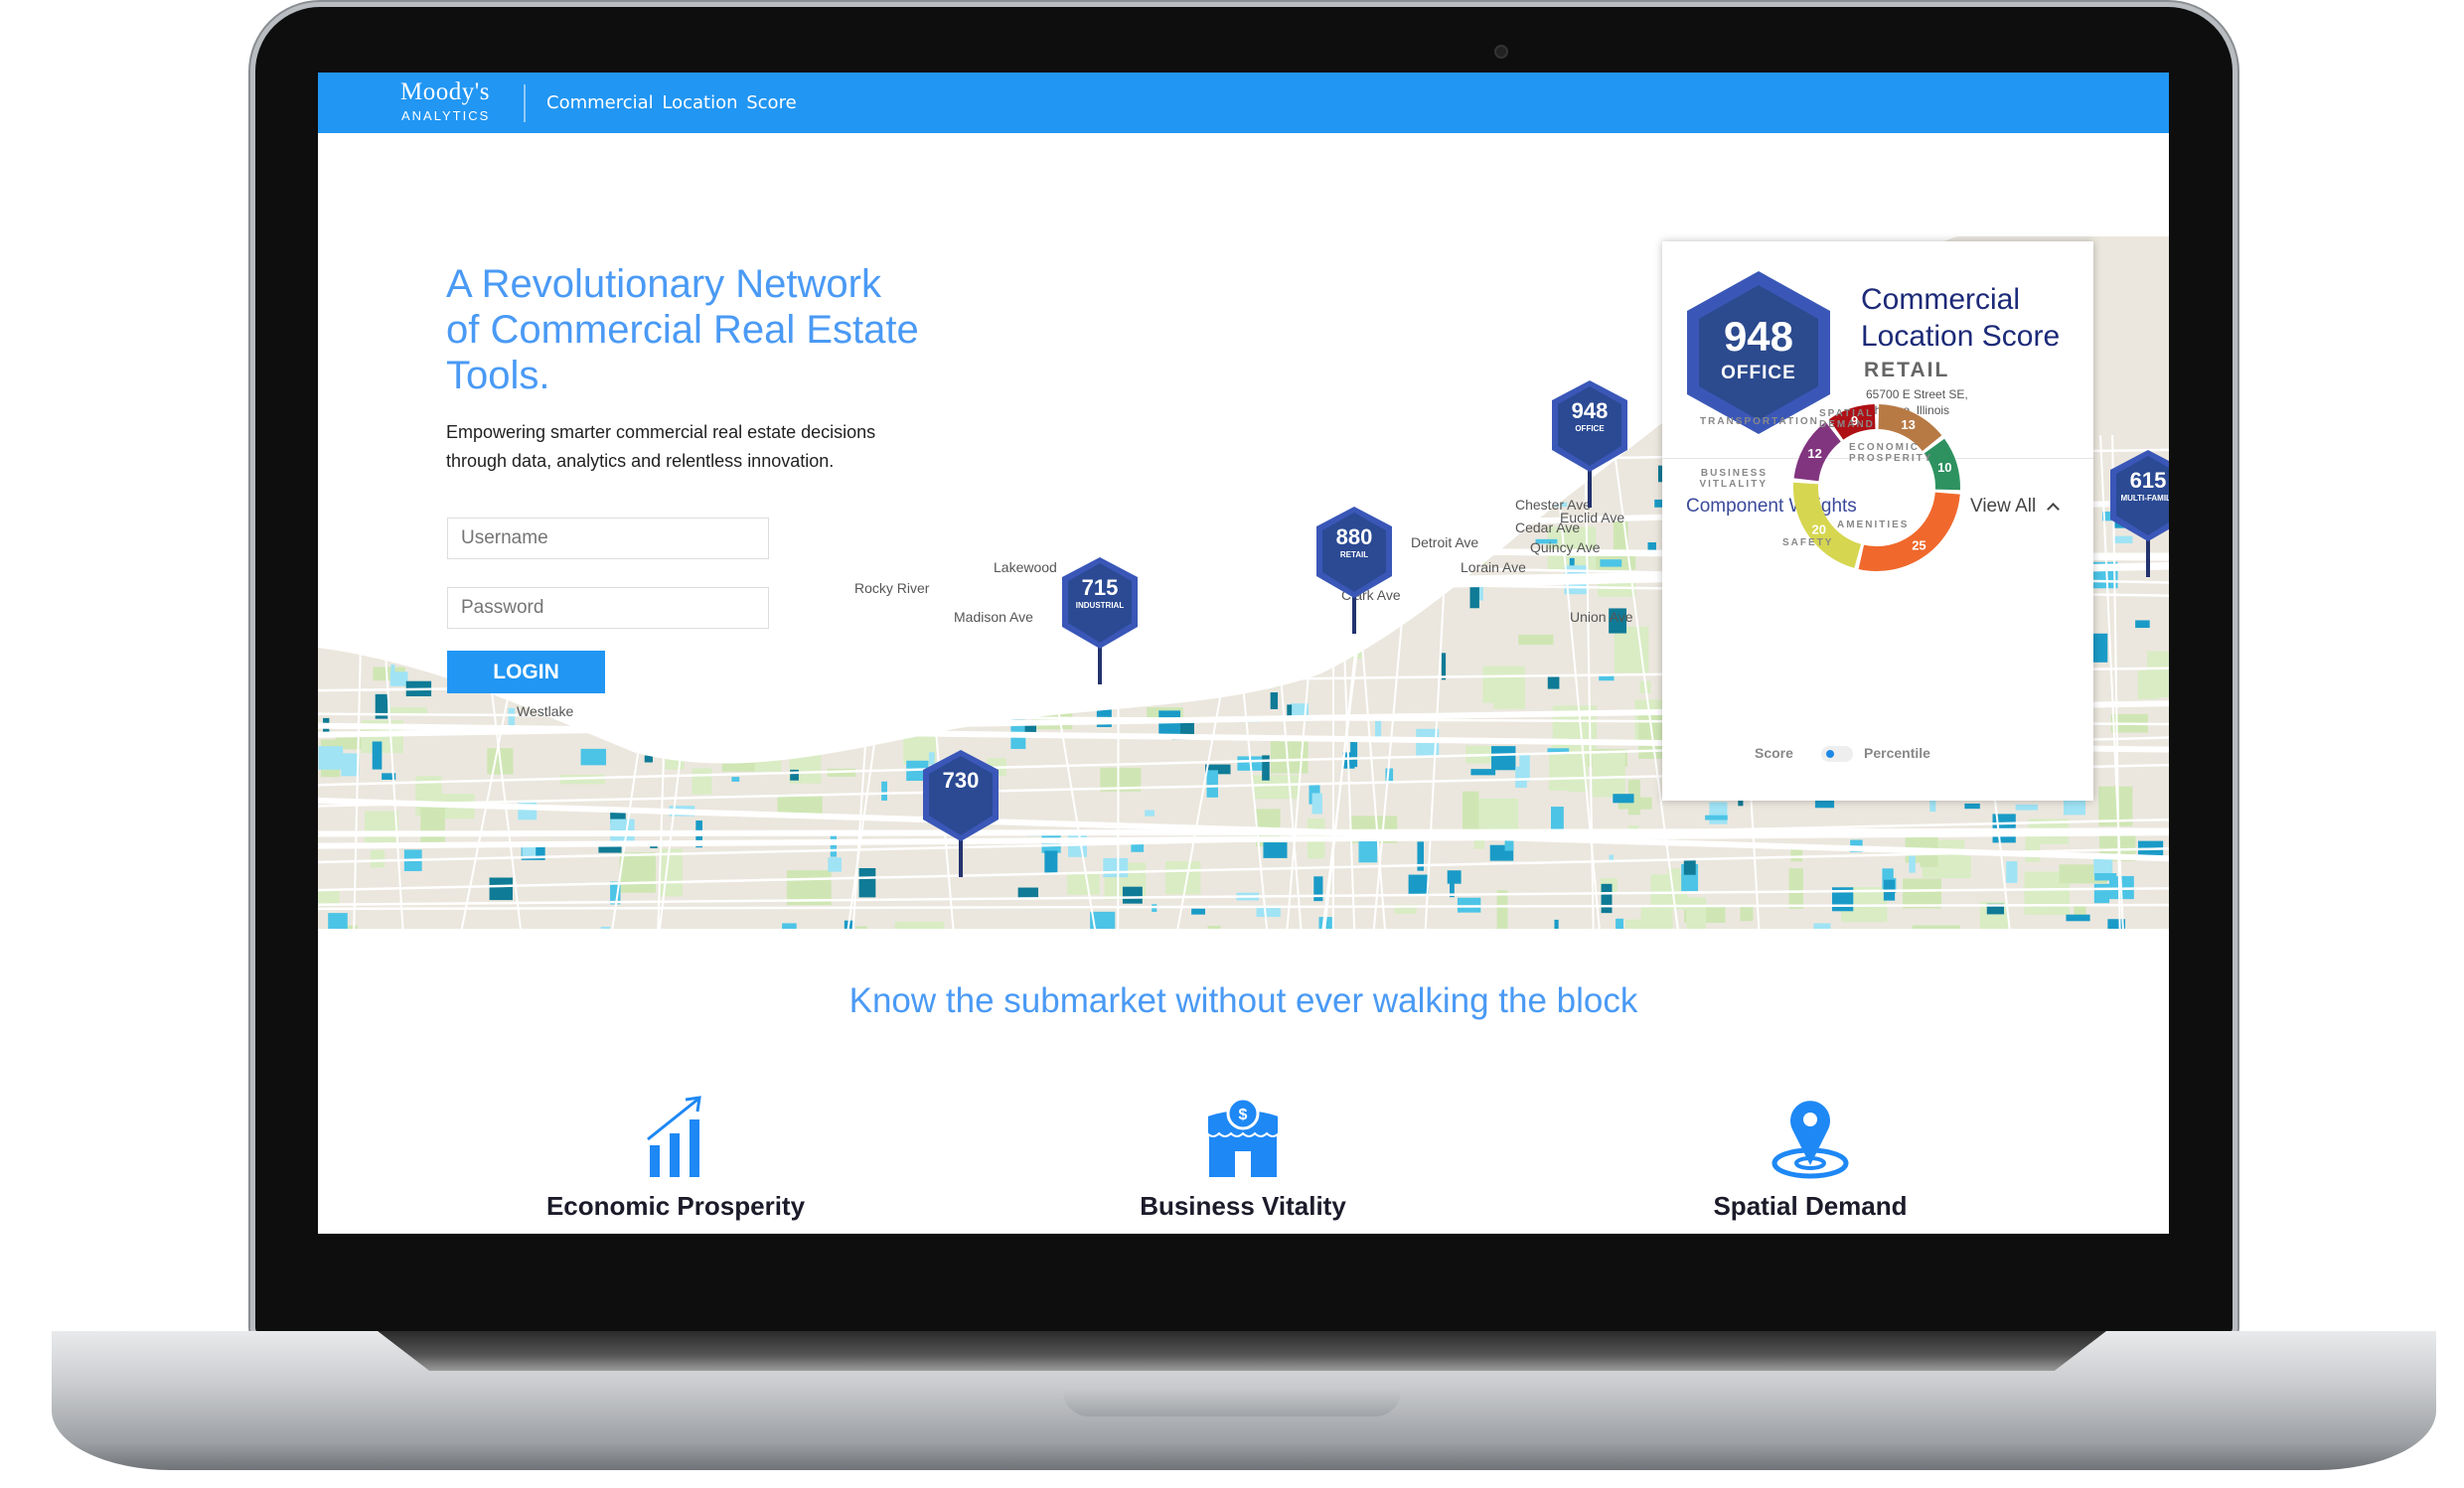 This screenshot has width=2464, height=1488. Describe the element at coordinates (445, 92) in the screenshot. I see `moodys-logo: Moody's` at that location.